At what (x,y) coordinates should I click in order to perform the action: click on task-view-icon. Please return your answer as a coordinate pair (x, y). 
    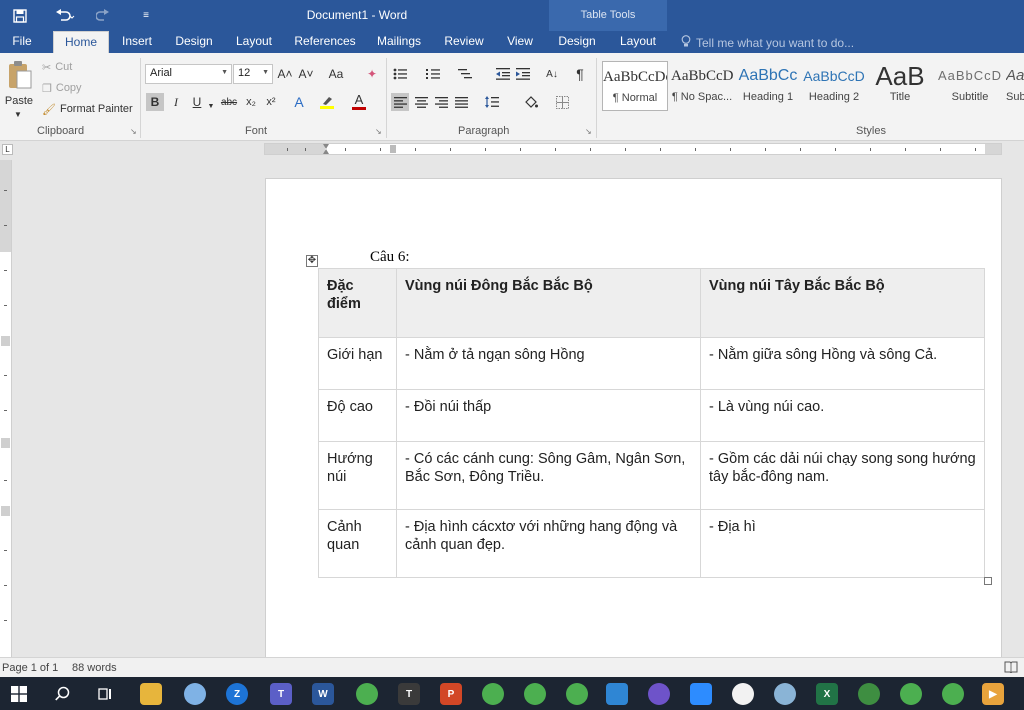
    Looking at the image, I should click on (105, 694).